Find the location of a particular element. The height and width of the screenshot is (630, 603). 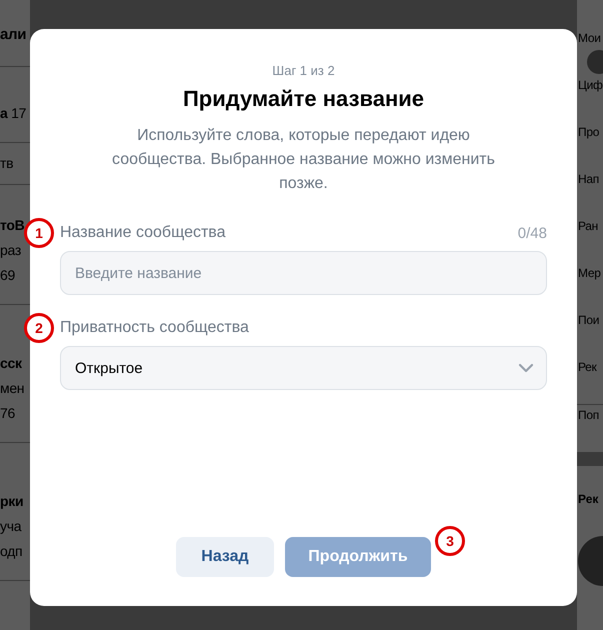

menu-item: Мер is located at coordinates (589, 273).